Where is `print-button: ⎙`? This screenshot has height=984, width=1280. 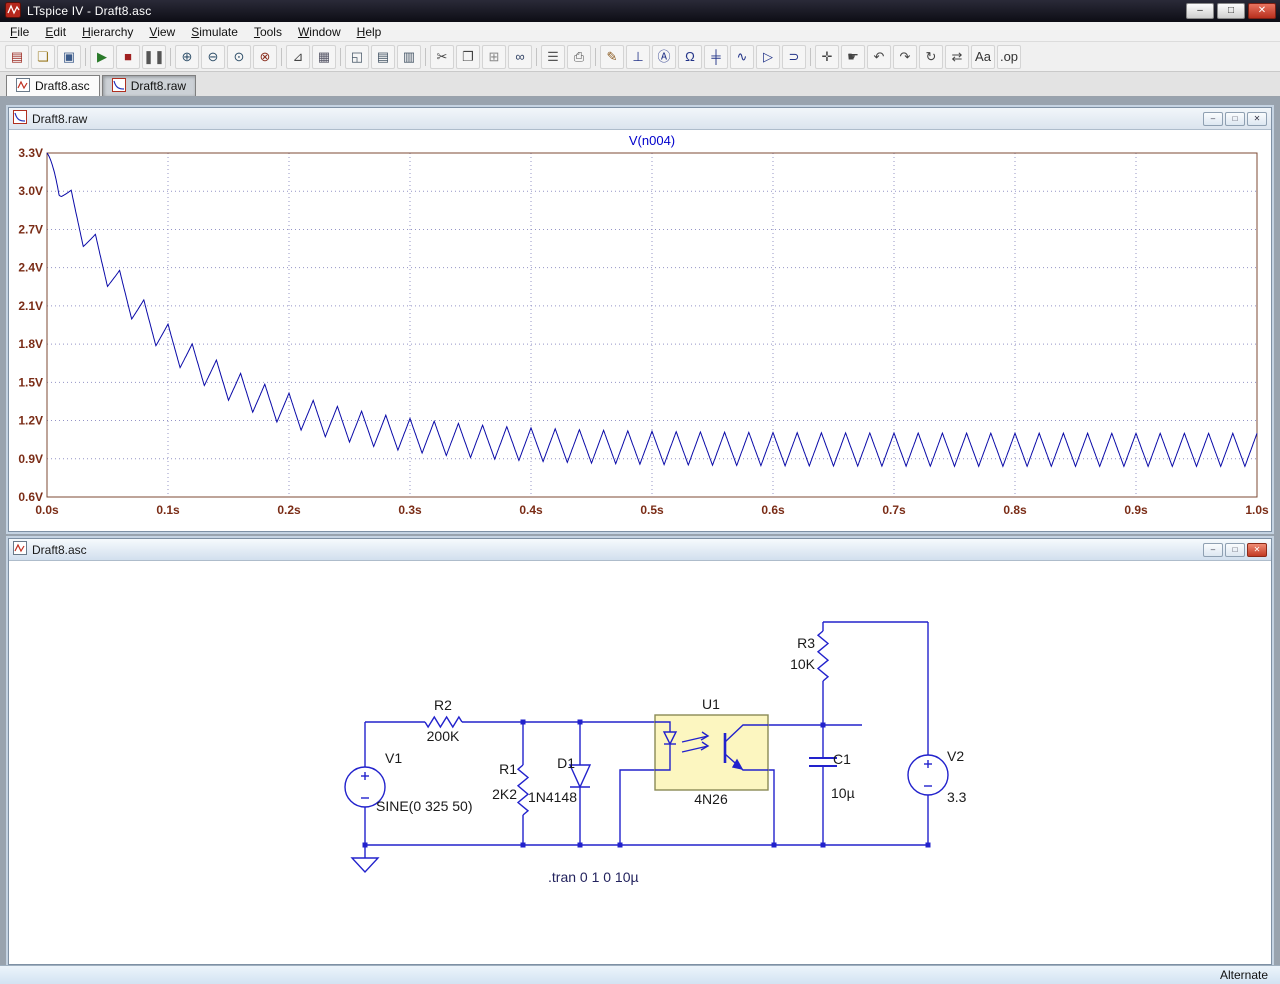 print-button: ⎙ is located at coordinates (579, 56).